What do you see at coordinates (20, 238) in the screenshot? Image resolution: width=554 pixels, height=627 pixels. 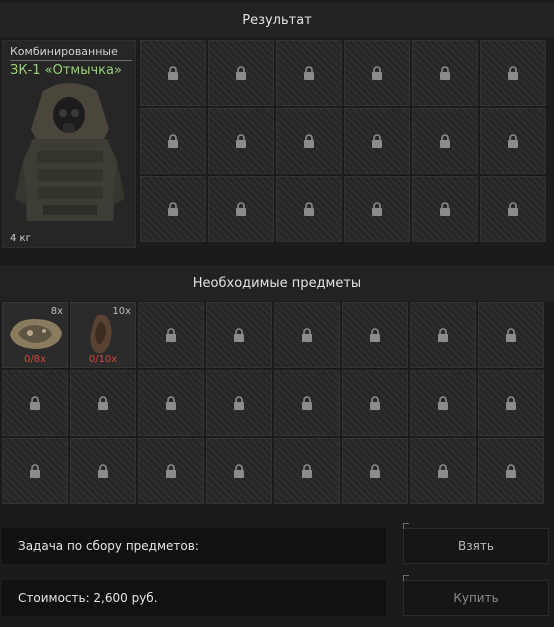 I see `result-item-weight: 4 кг` at bounding box center [20, 238].